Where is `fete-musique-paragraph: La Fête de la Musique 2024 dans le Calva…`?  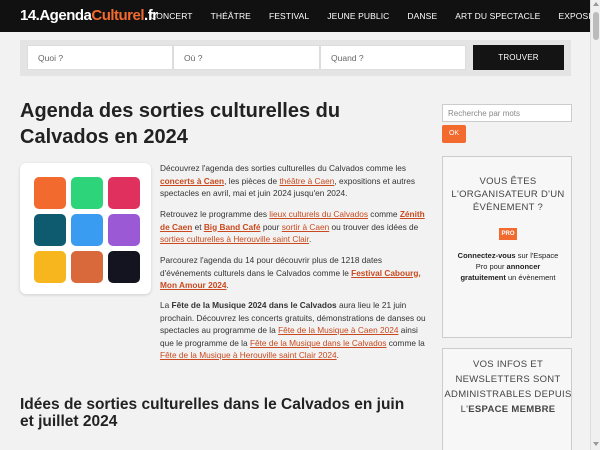
fete-musique-paragraph: La Fête de la Musique 2024 dans le Calva… is located at coordinates (293, 330).